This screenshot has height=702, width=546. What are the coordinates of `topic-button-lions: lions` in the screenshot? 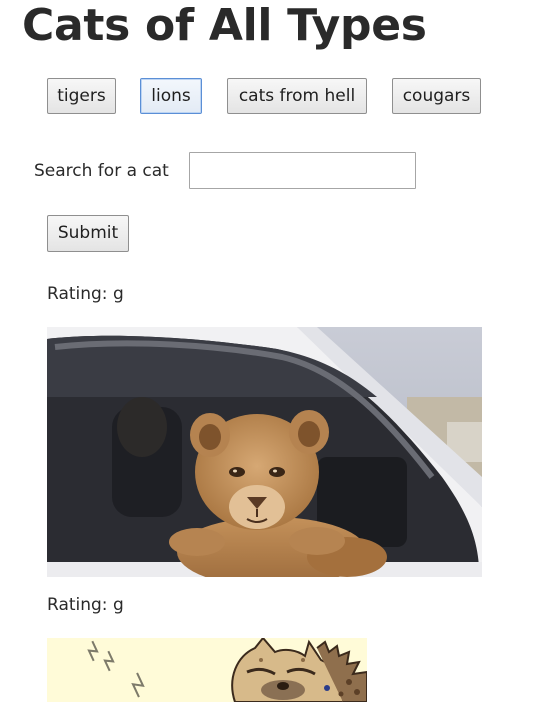 It's located at (171, 96).